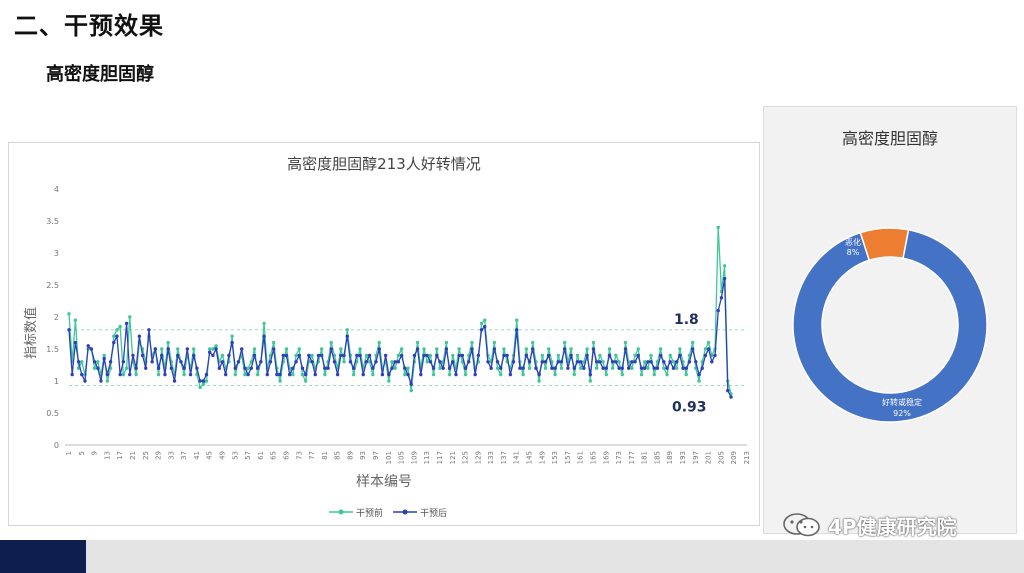  What do you see at coordinates (453, 457) in the screenshot?
I see `x-tick-label: 121` at bounding box center [453, 457].